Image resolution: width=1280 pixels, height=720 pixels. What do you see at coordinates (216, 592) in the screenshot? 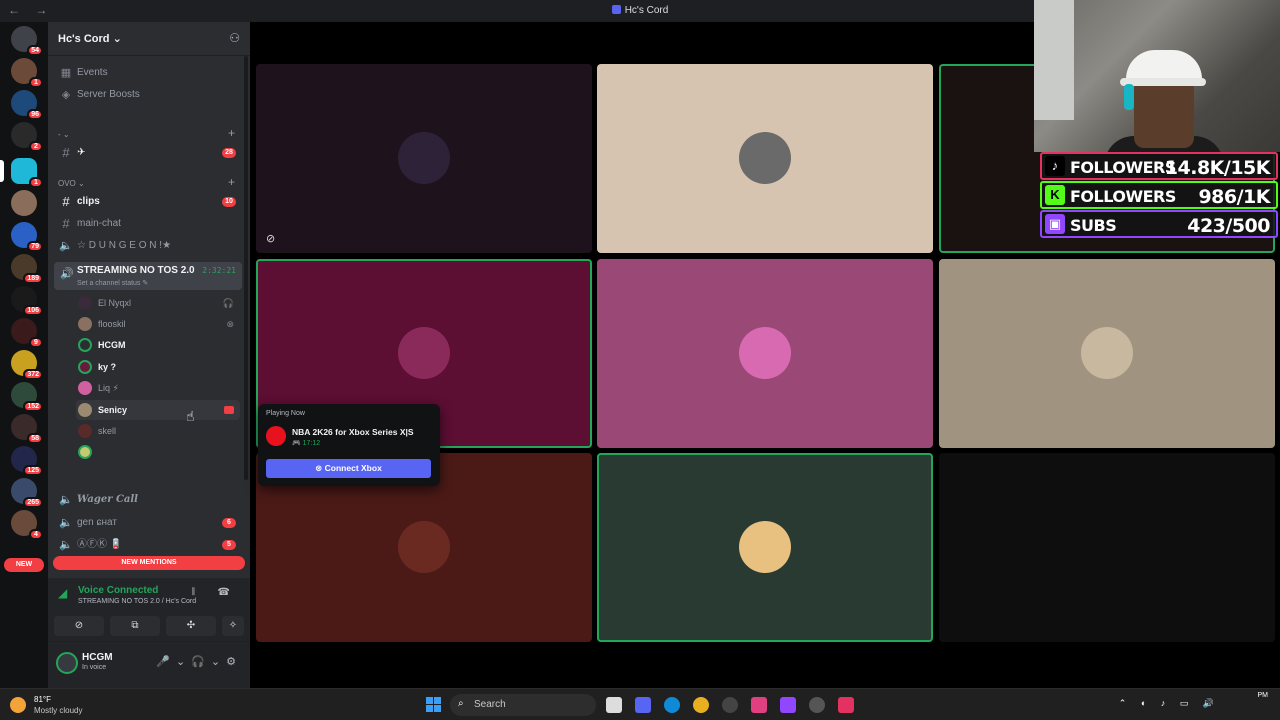
I see `voice-panel-actions: 𝄃 ☎` at bounding box center [216, 592].